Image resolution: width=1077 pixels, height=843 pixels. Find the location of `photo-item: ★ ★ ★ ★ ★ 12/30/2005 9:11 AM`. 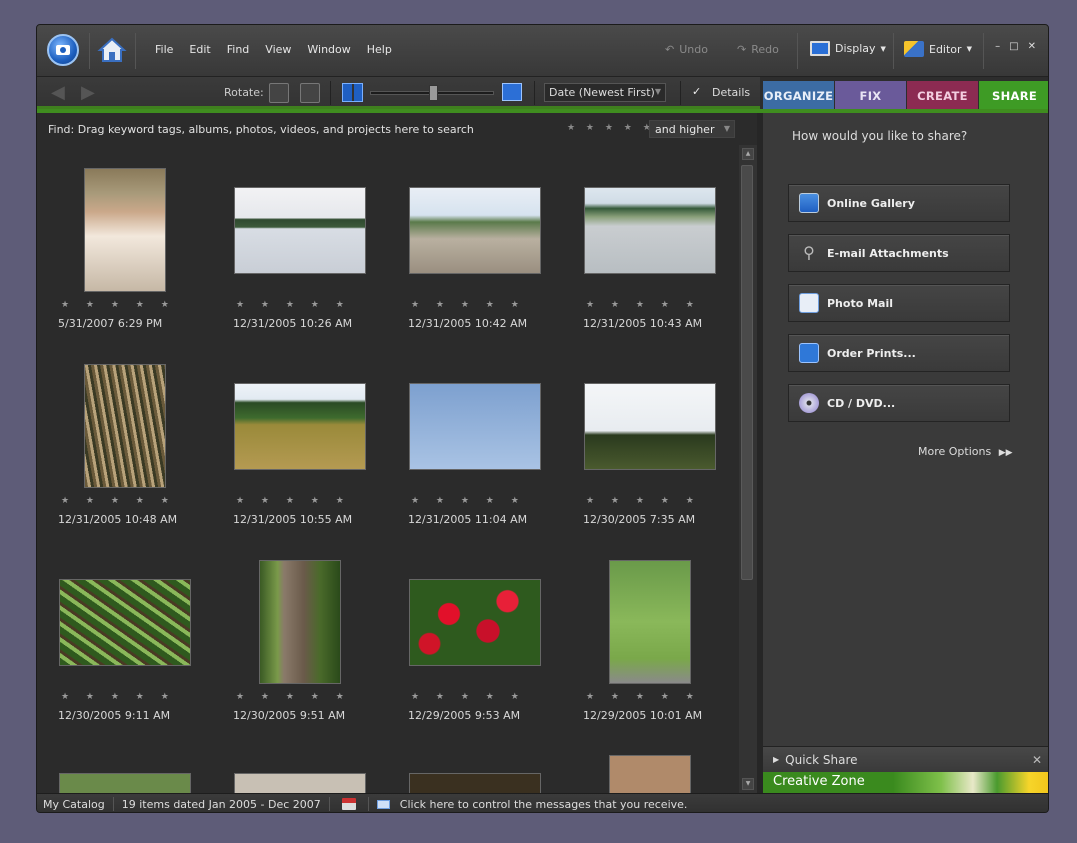

photo-item: ★ ★ ★ ★ ★ 12/30/2005 9:11 AM is located at coordinates (124, 635).